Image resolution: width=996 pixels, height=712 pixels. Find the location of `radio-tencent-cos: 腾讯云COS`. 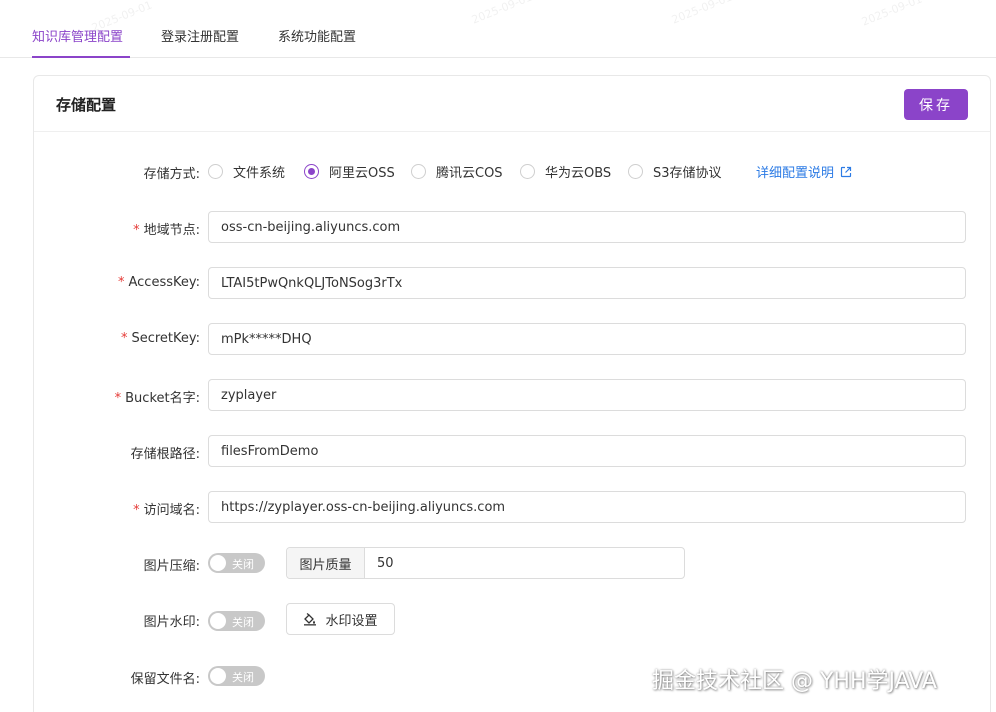

radio-tencent-cos: 腾讯云COS is located at coordinates (457, 171).